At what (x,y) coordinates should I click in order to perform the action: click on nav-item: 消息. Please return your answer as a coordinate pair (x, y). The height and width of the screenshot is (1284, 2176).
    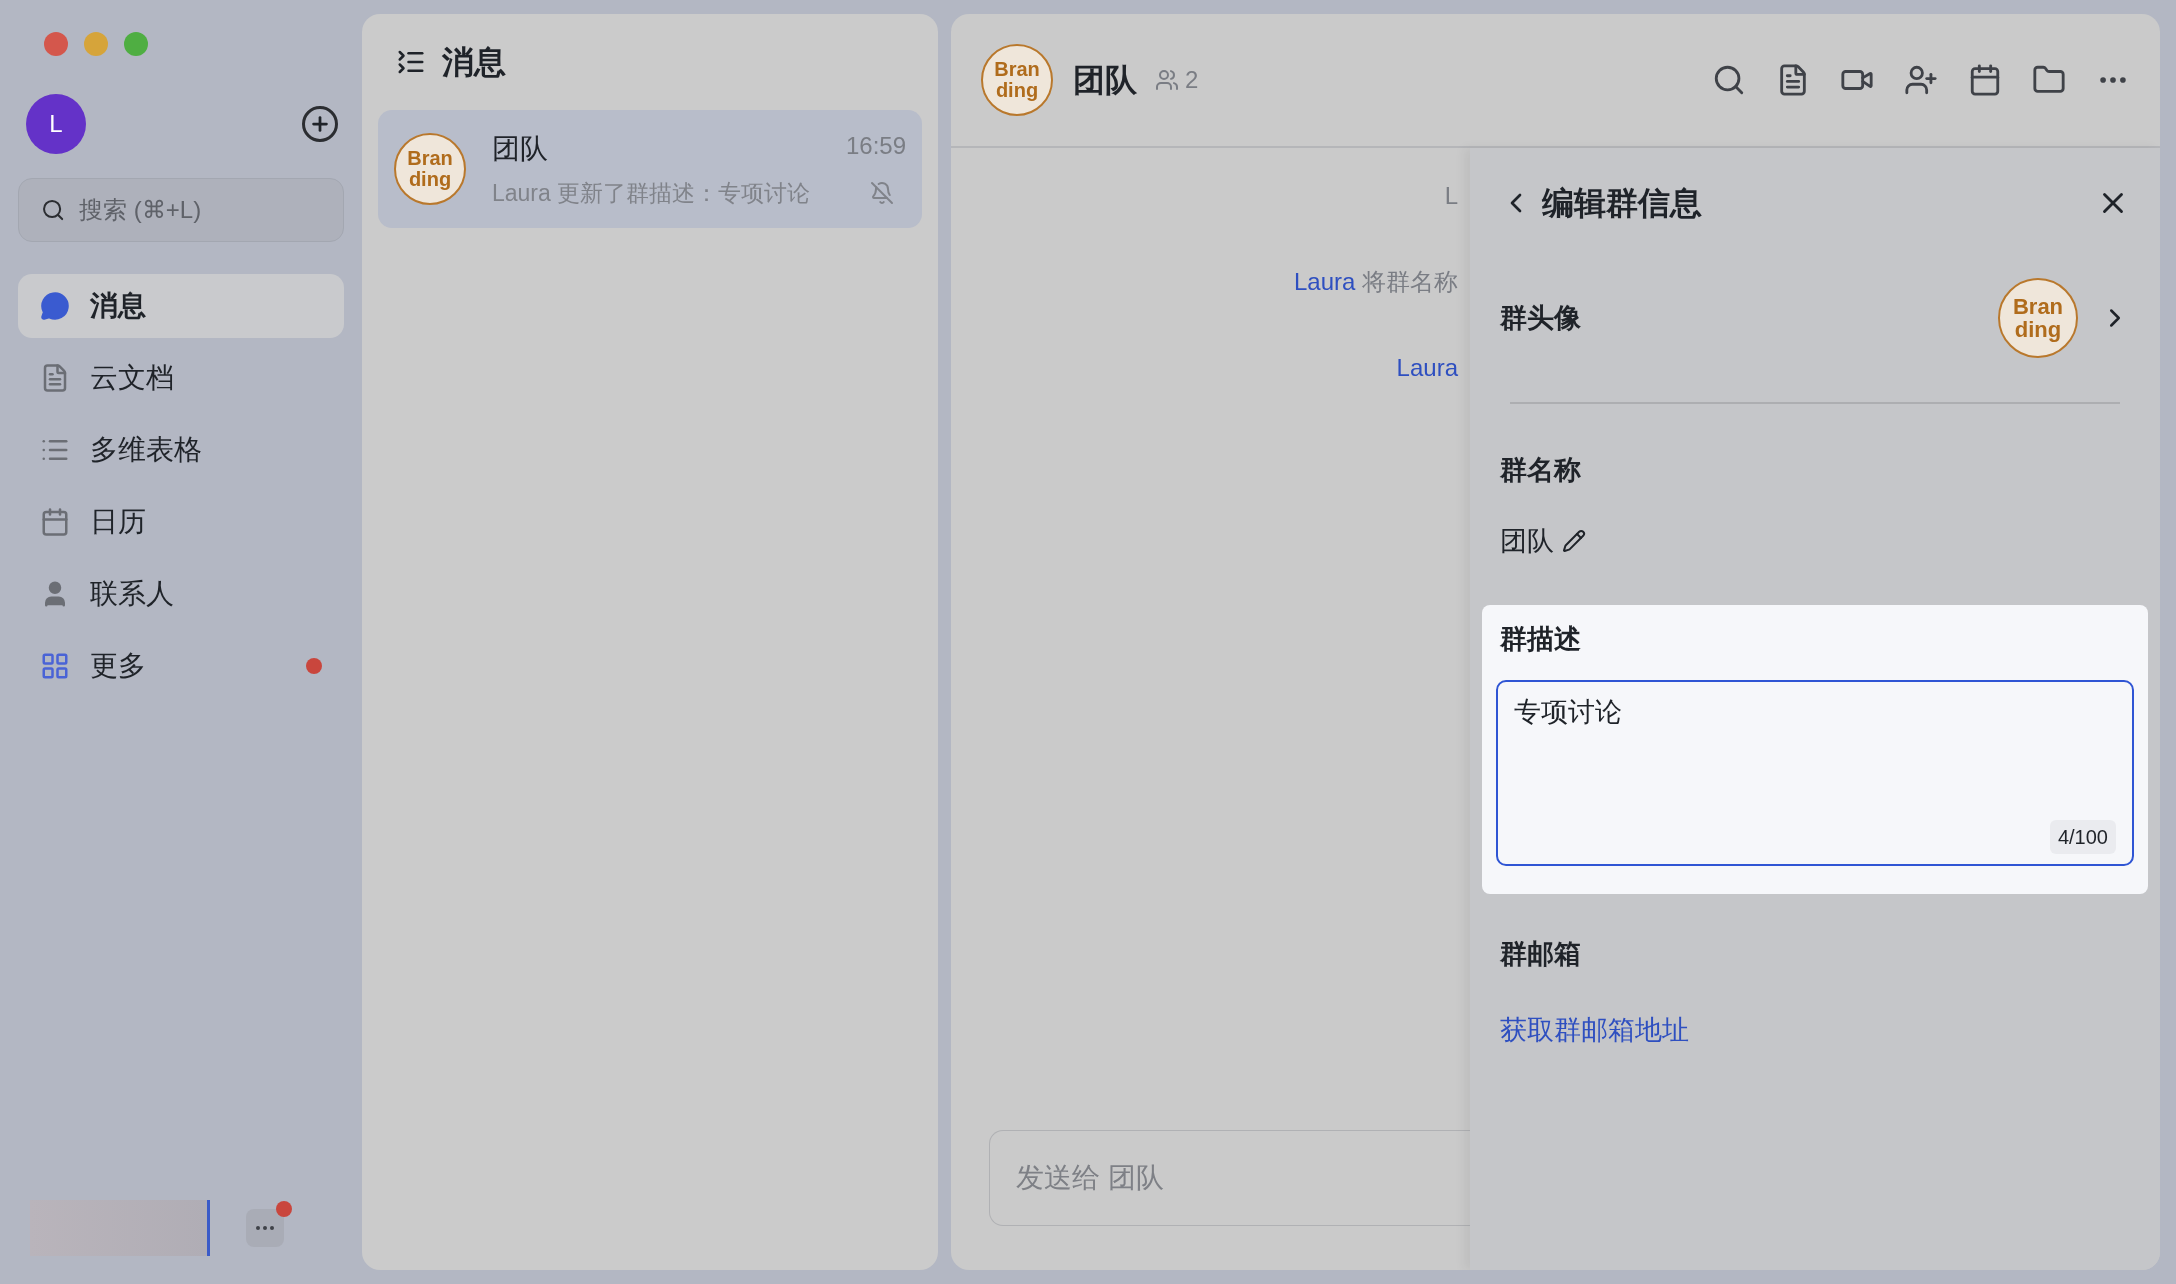
    Looking at the image, I should click on (181, 306).